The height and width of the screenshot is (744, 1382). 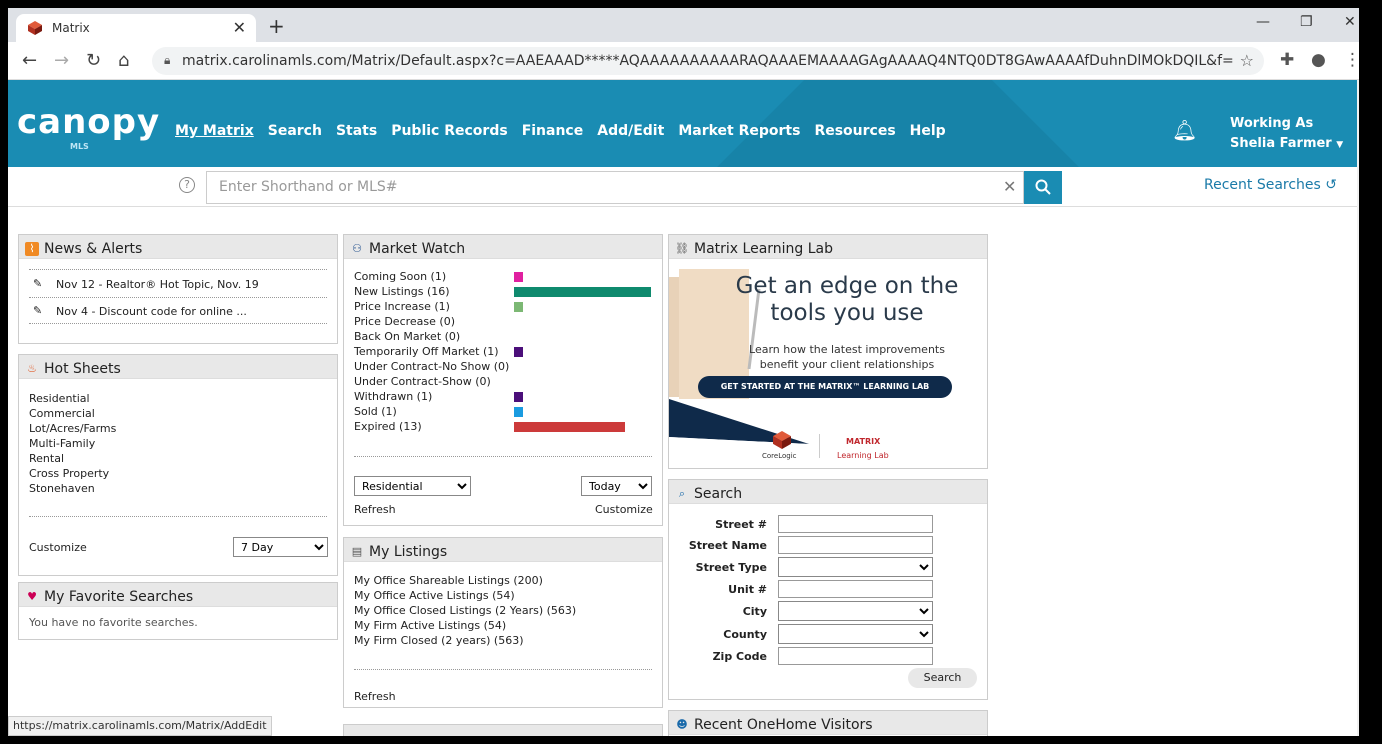 I want to click on search-button, so click(x=1043, y=187).